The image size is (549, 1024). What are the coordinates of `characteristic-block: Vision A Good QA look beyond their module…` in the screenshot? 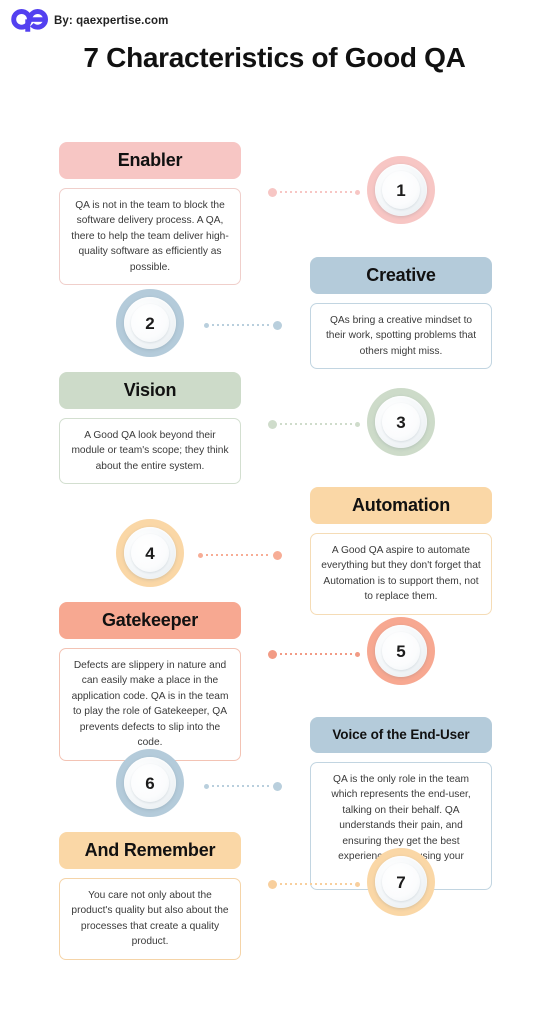 It's located at (150, 428).